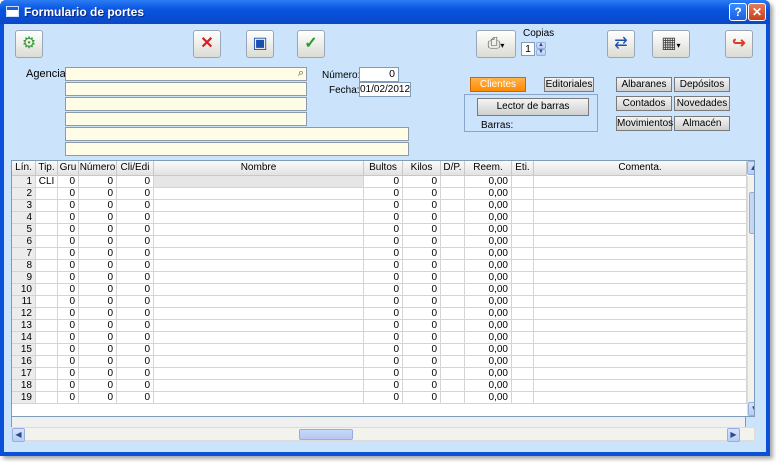  I want to click on table-row: 13 0 0 0 0 0 0,00, so click(379, 326).